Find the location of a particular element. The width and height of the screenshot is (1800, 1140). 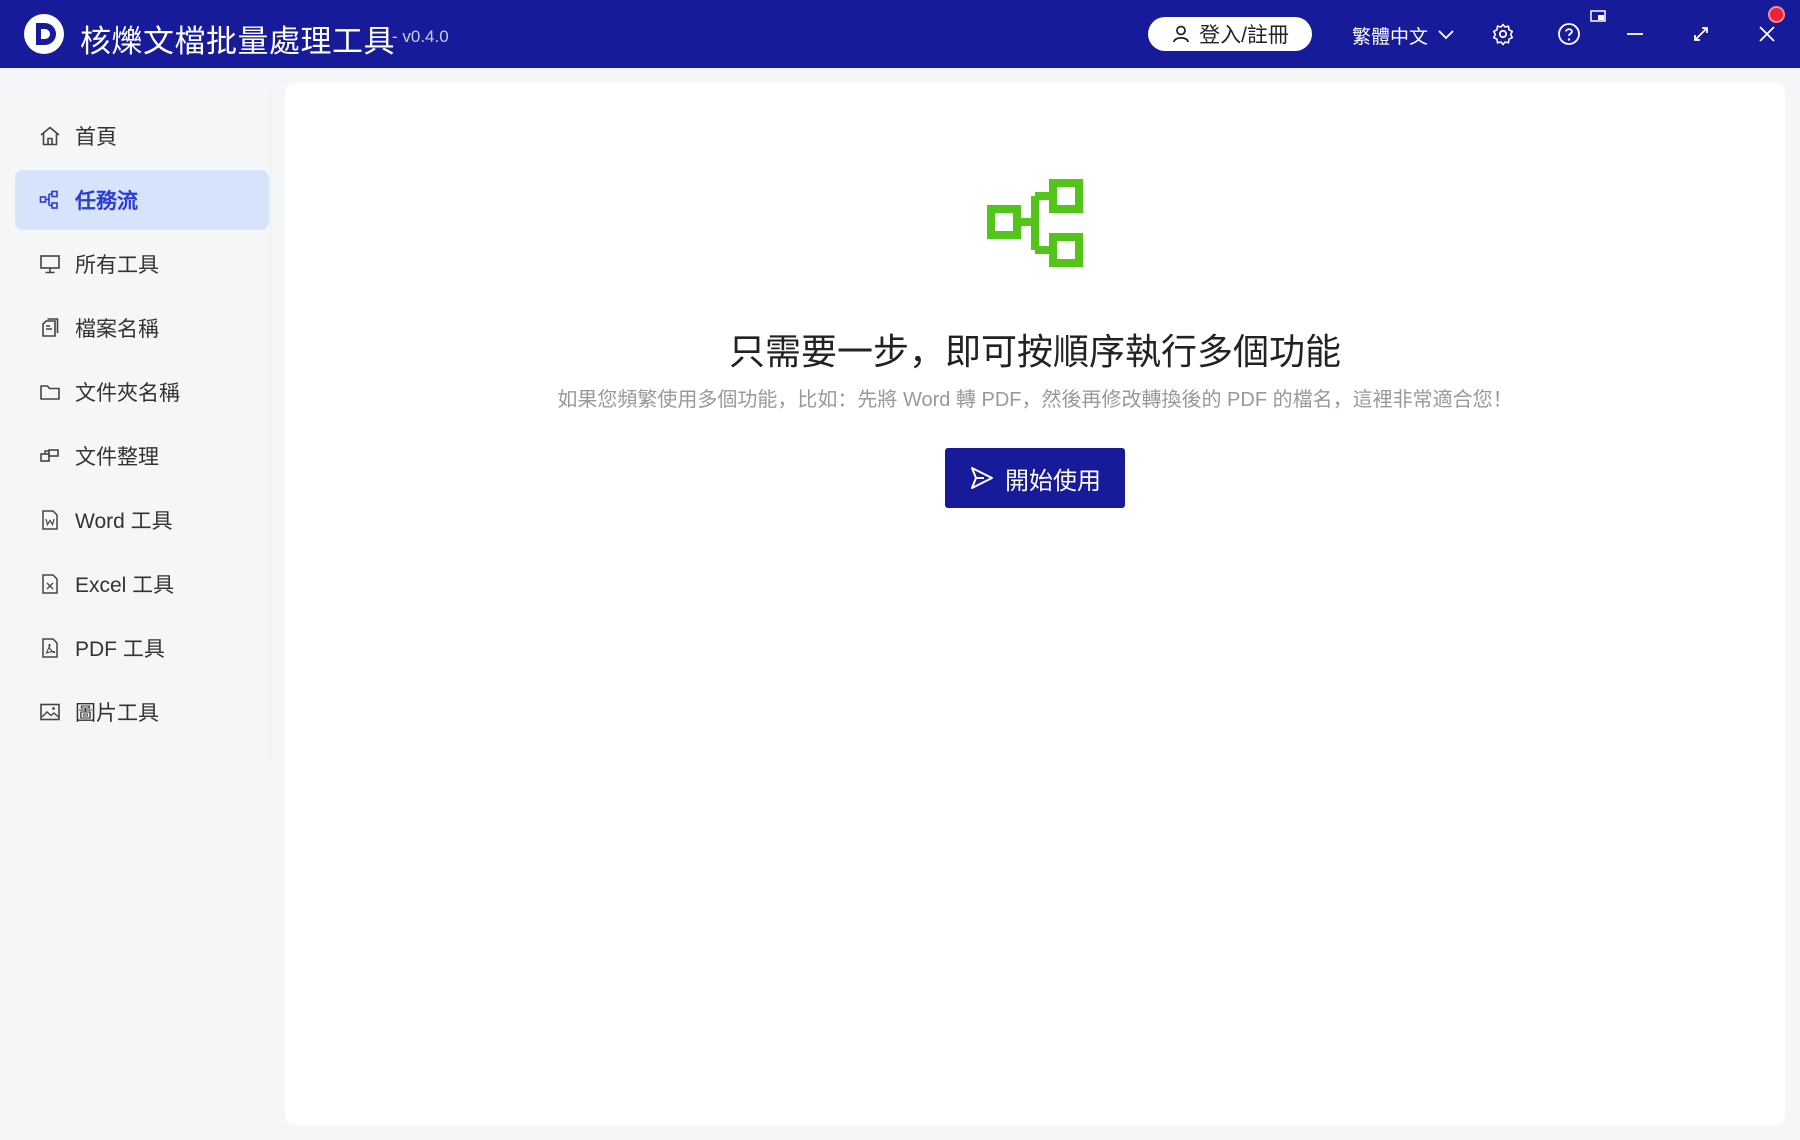

sidebar-item-workflow: 任務流 is located at coordinates (142, 200).